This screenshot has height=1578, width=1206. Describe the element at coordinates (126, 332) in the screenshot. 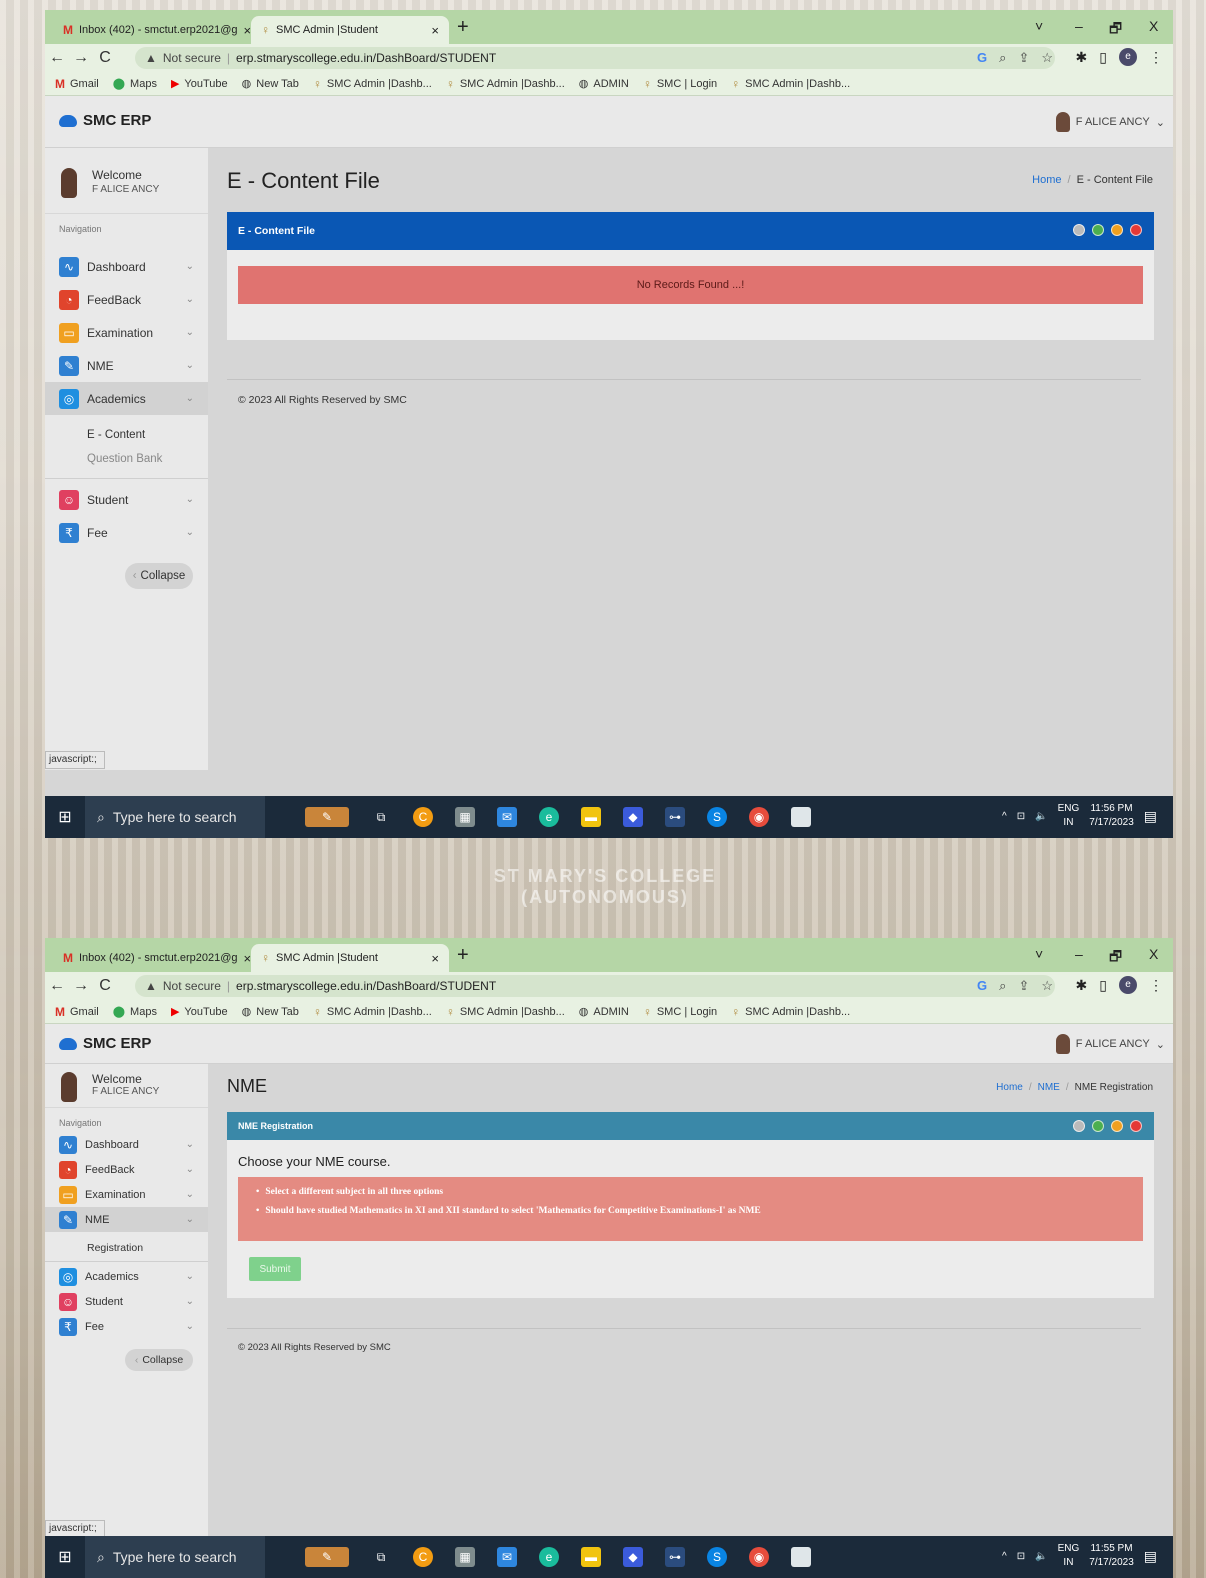

I see `sidebar-item-examination: ▭ Examination ⌄` at that location.